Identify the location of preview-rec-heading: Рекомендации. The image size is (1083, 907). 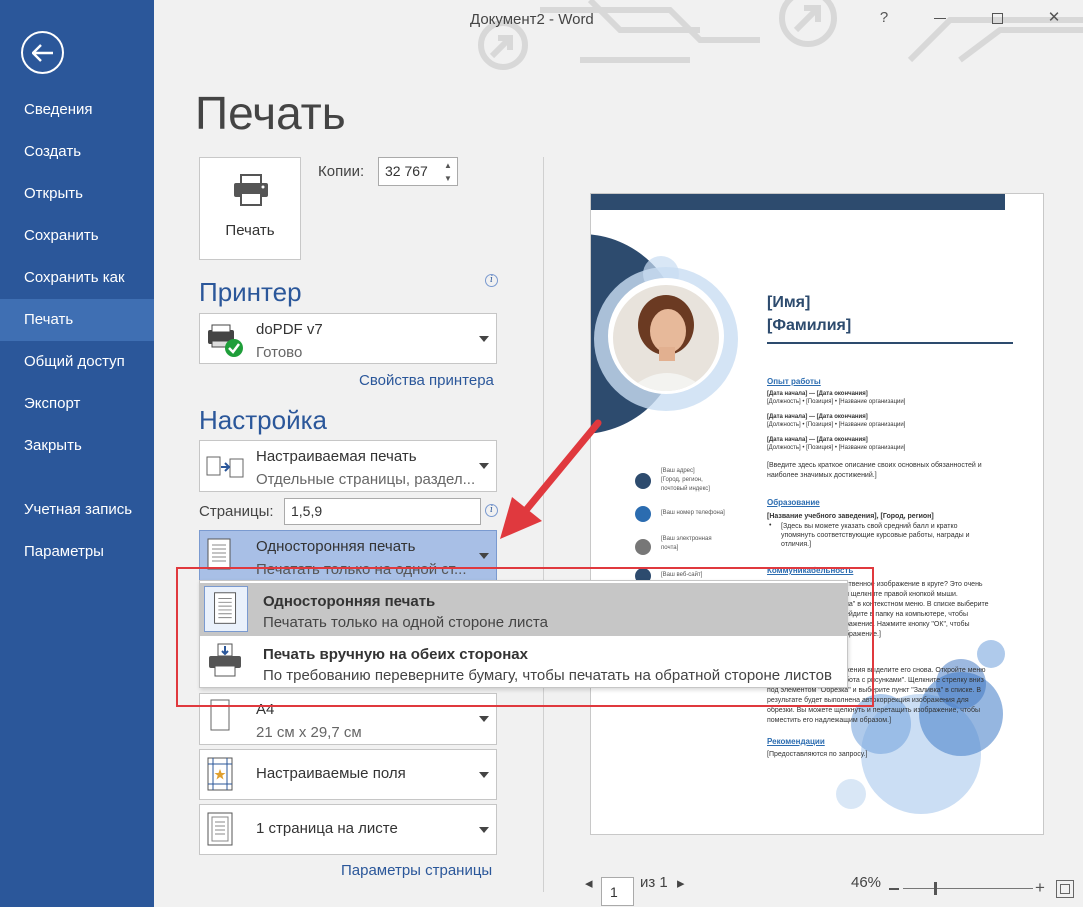
(796, 741).